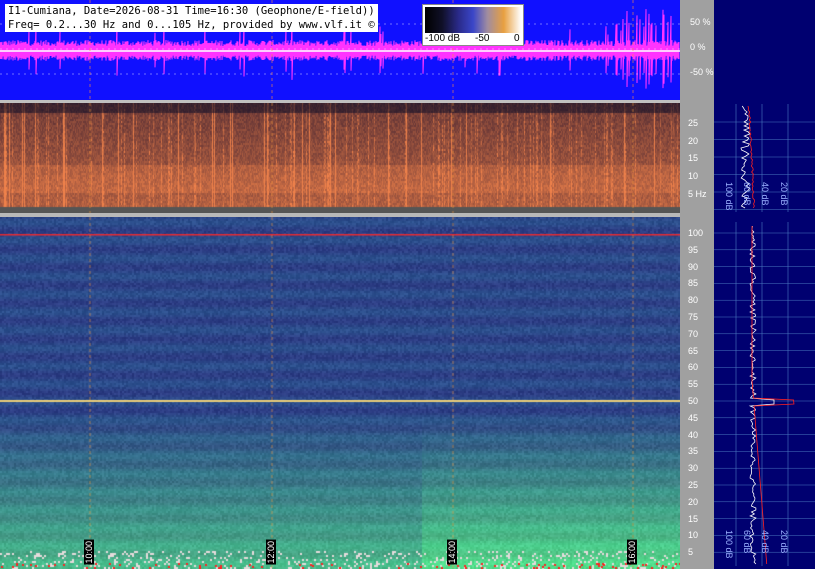 This screenshot has height=569, width=815. Describe the element at coordinates (693, 317) in the screenshot. I see `high-frequency-axis-label: 75` at that location.